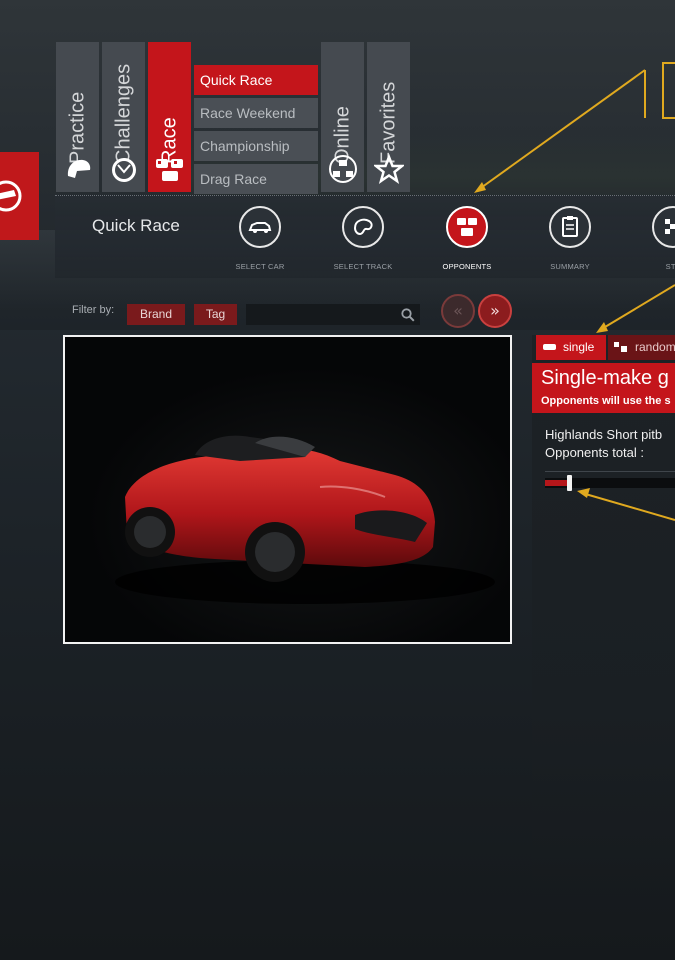  Describe the element at coordinates (637, 307) in the screenshot. I see `annotation-arrow-single` at that location.